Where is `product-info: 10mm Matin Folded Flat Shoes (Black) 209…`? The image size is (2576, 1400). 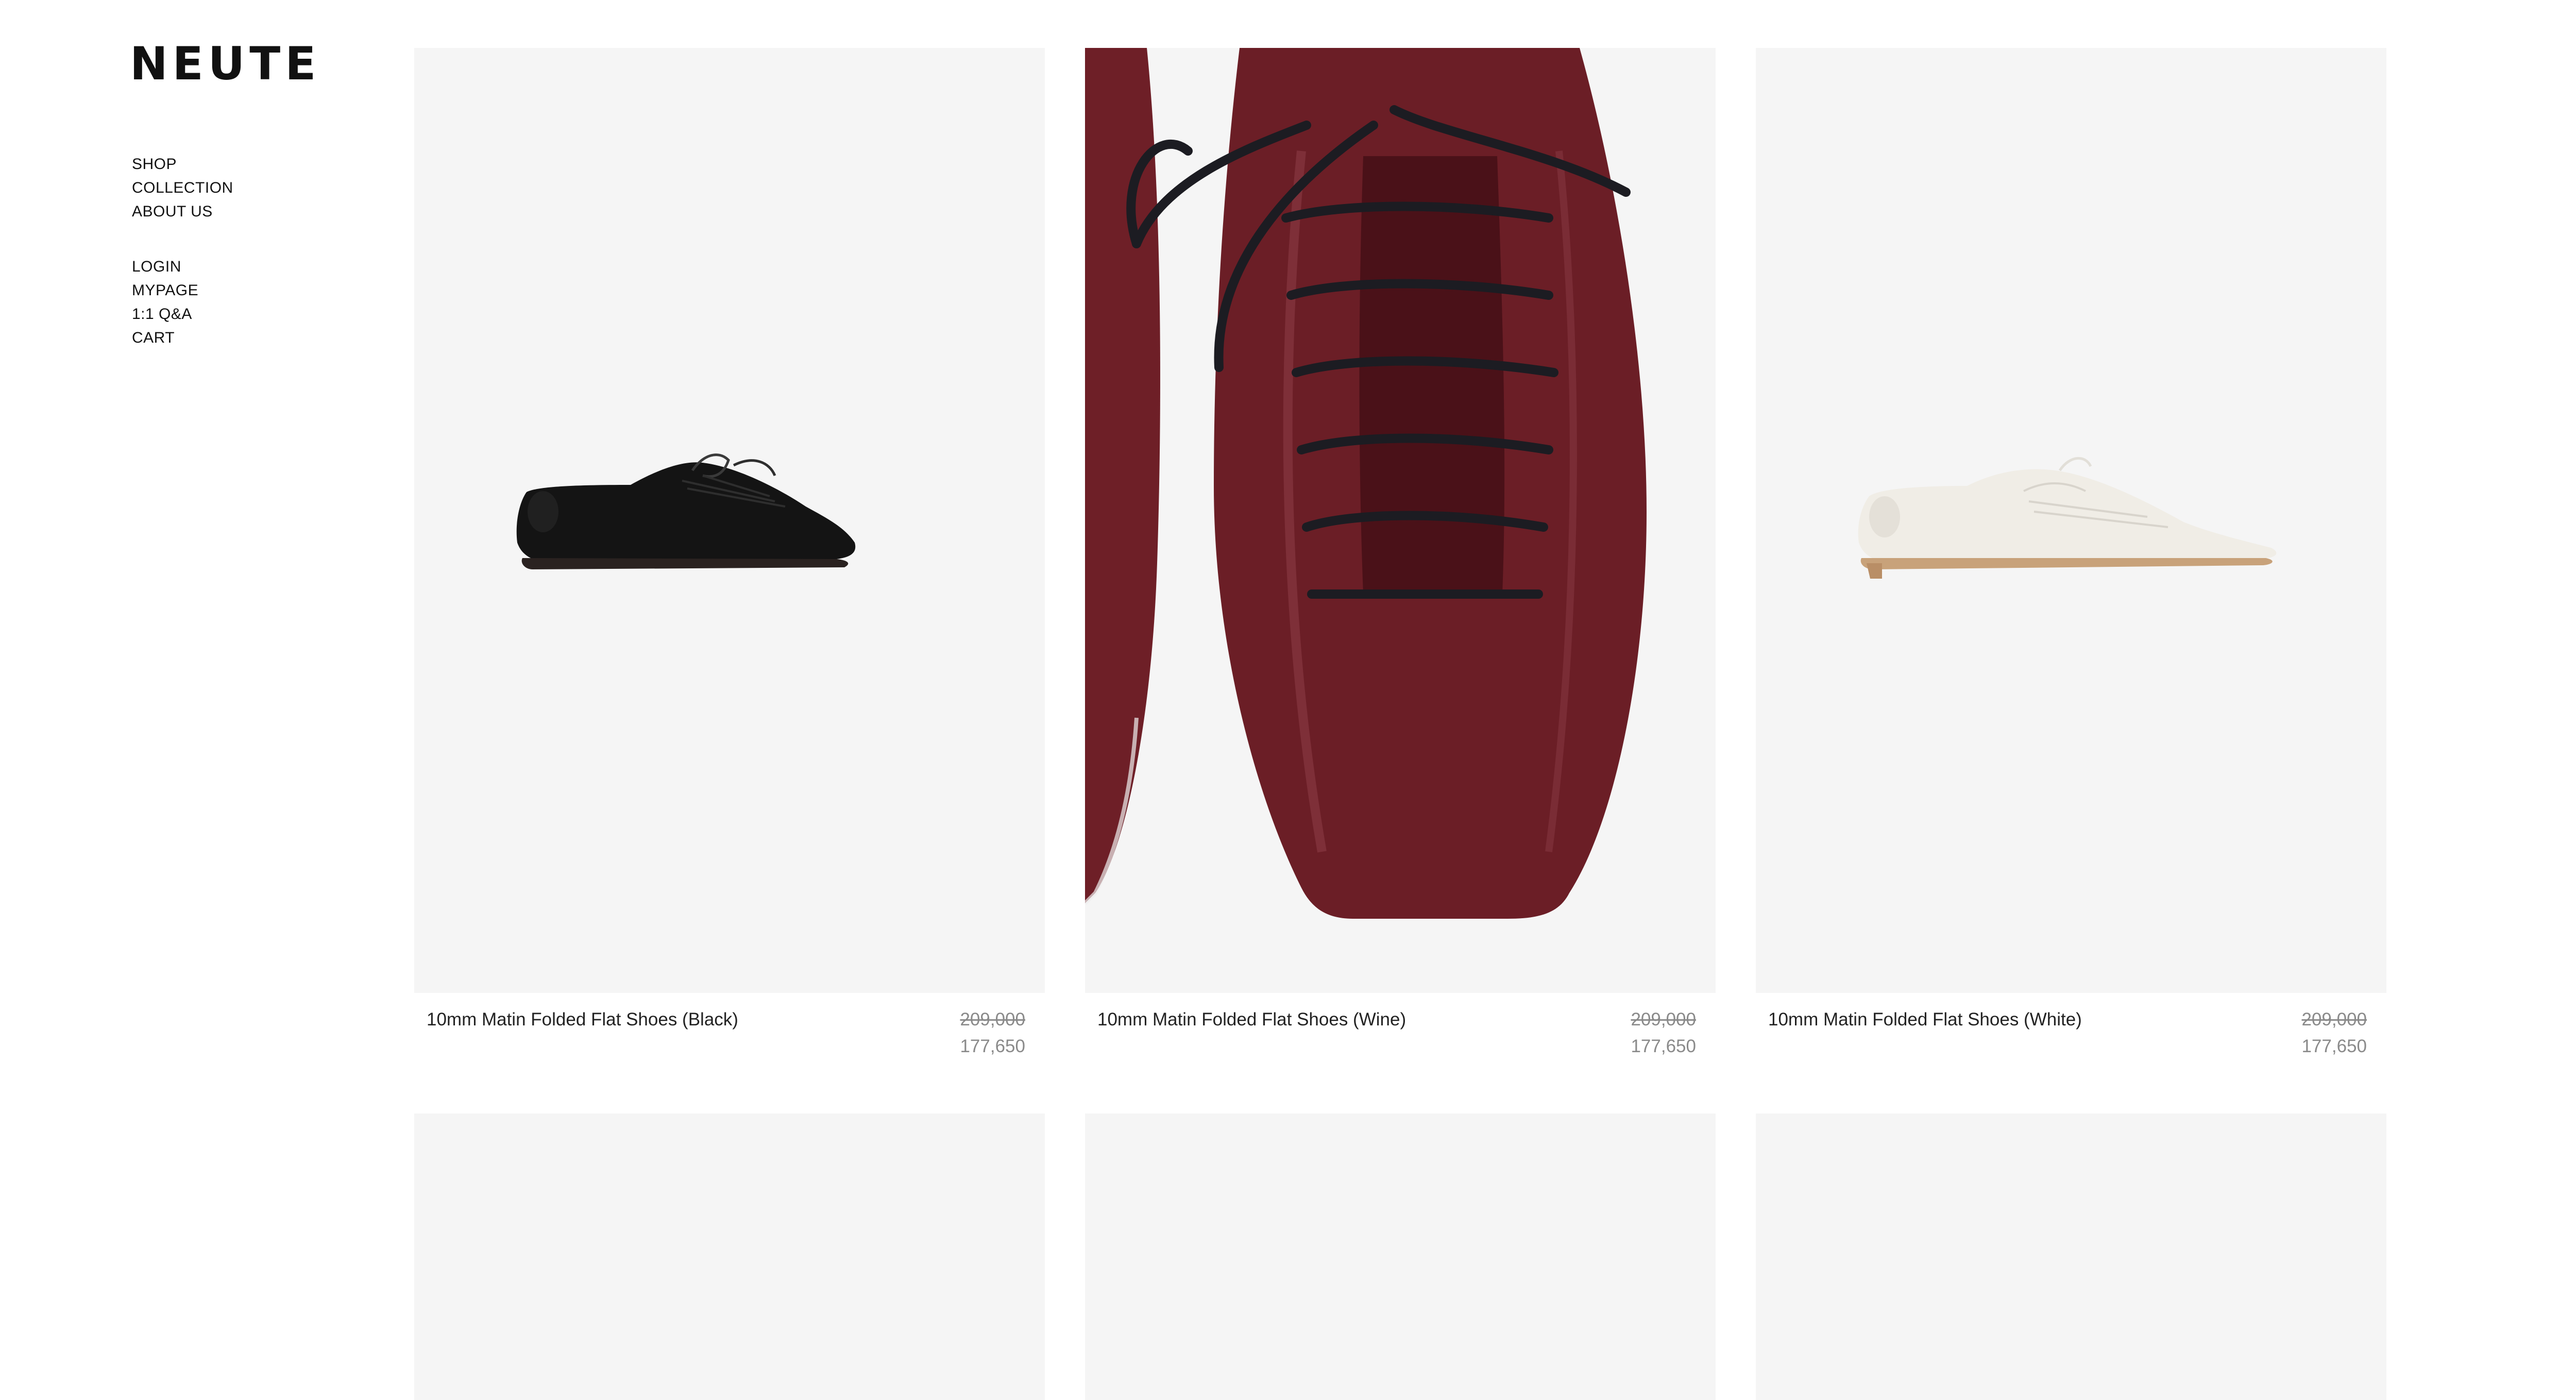 product-info: 10mm Matin Folded Flat Shoes (Black) 209… is located at coordinates (729, 1031).